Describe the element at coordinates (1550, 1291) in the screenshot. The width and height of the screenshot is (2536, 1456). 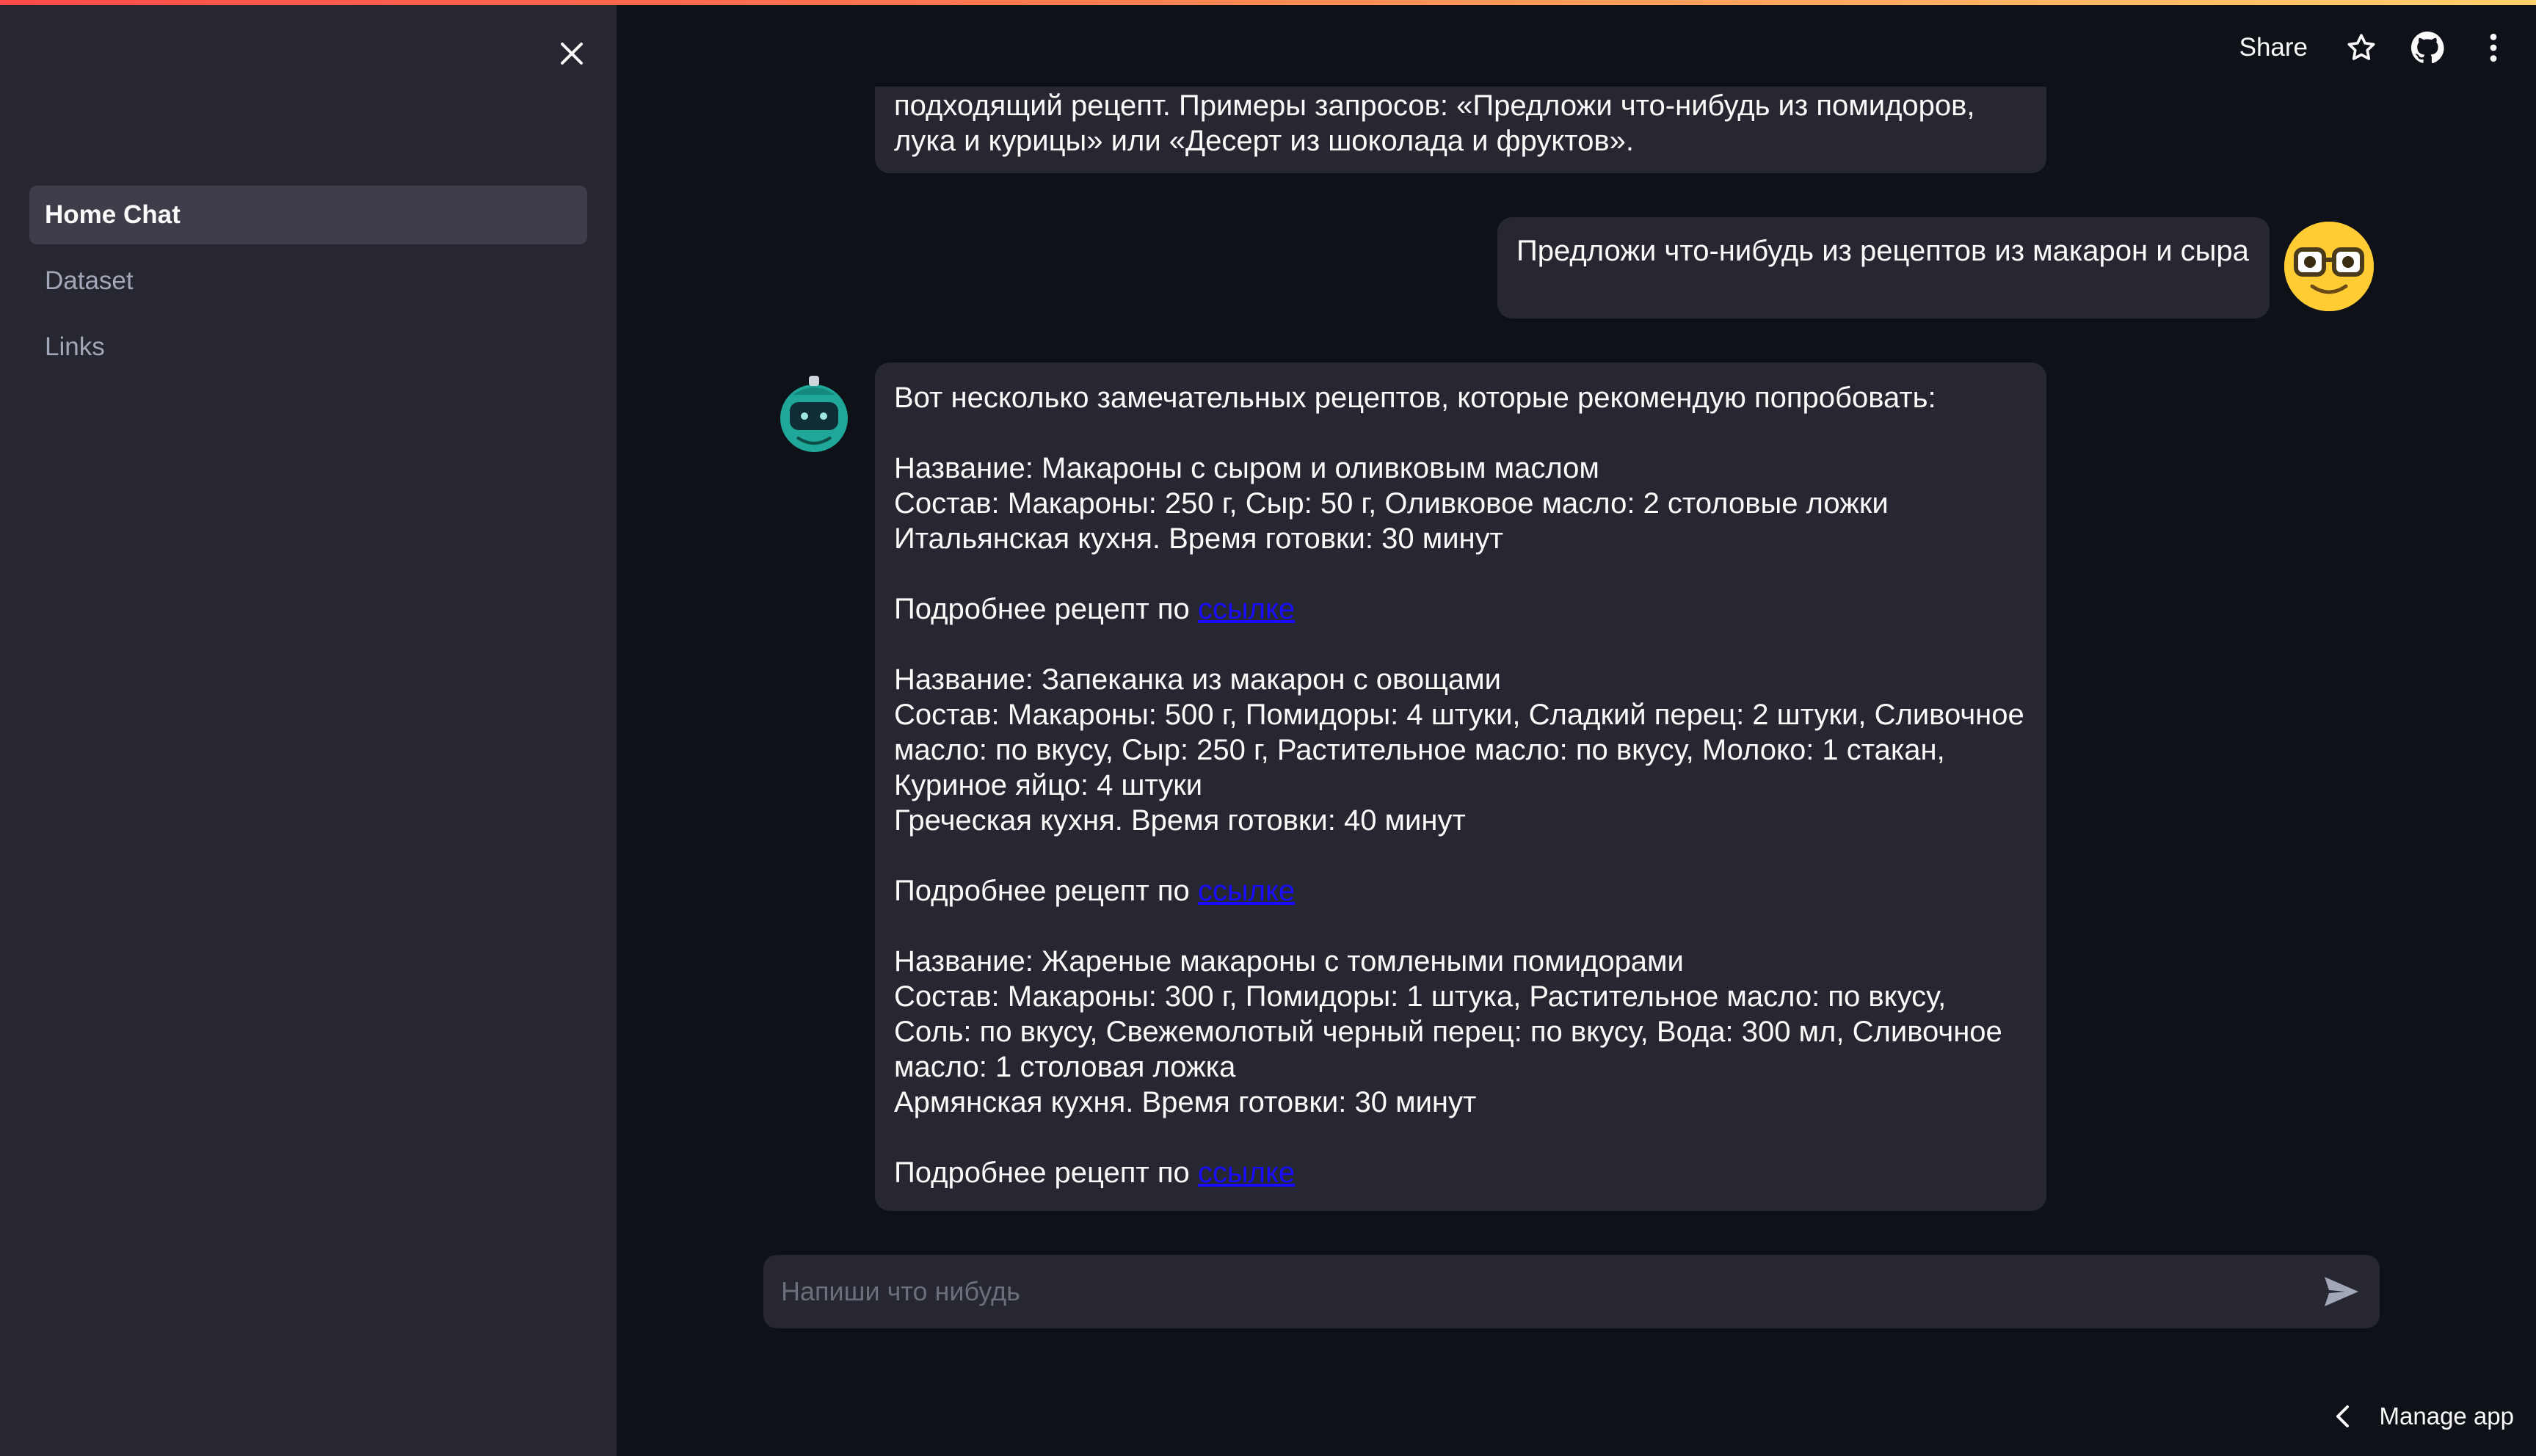
I see `chat-input` at that location.